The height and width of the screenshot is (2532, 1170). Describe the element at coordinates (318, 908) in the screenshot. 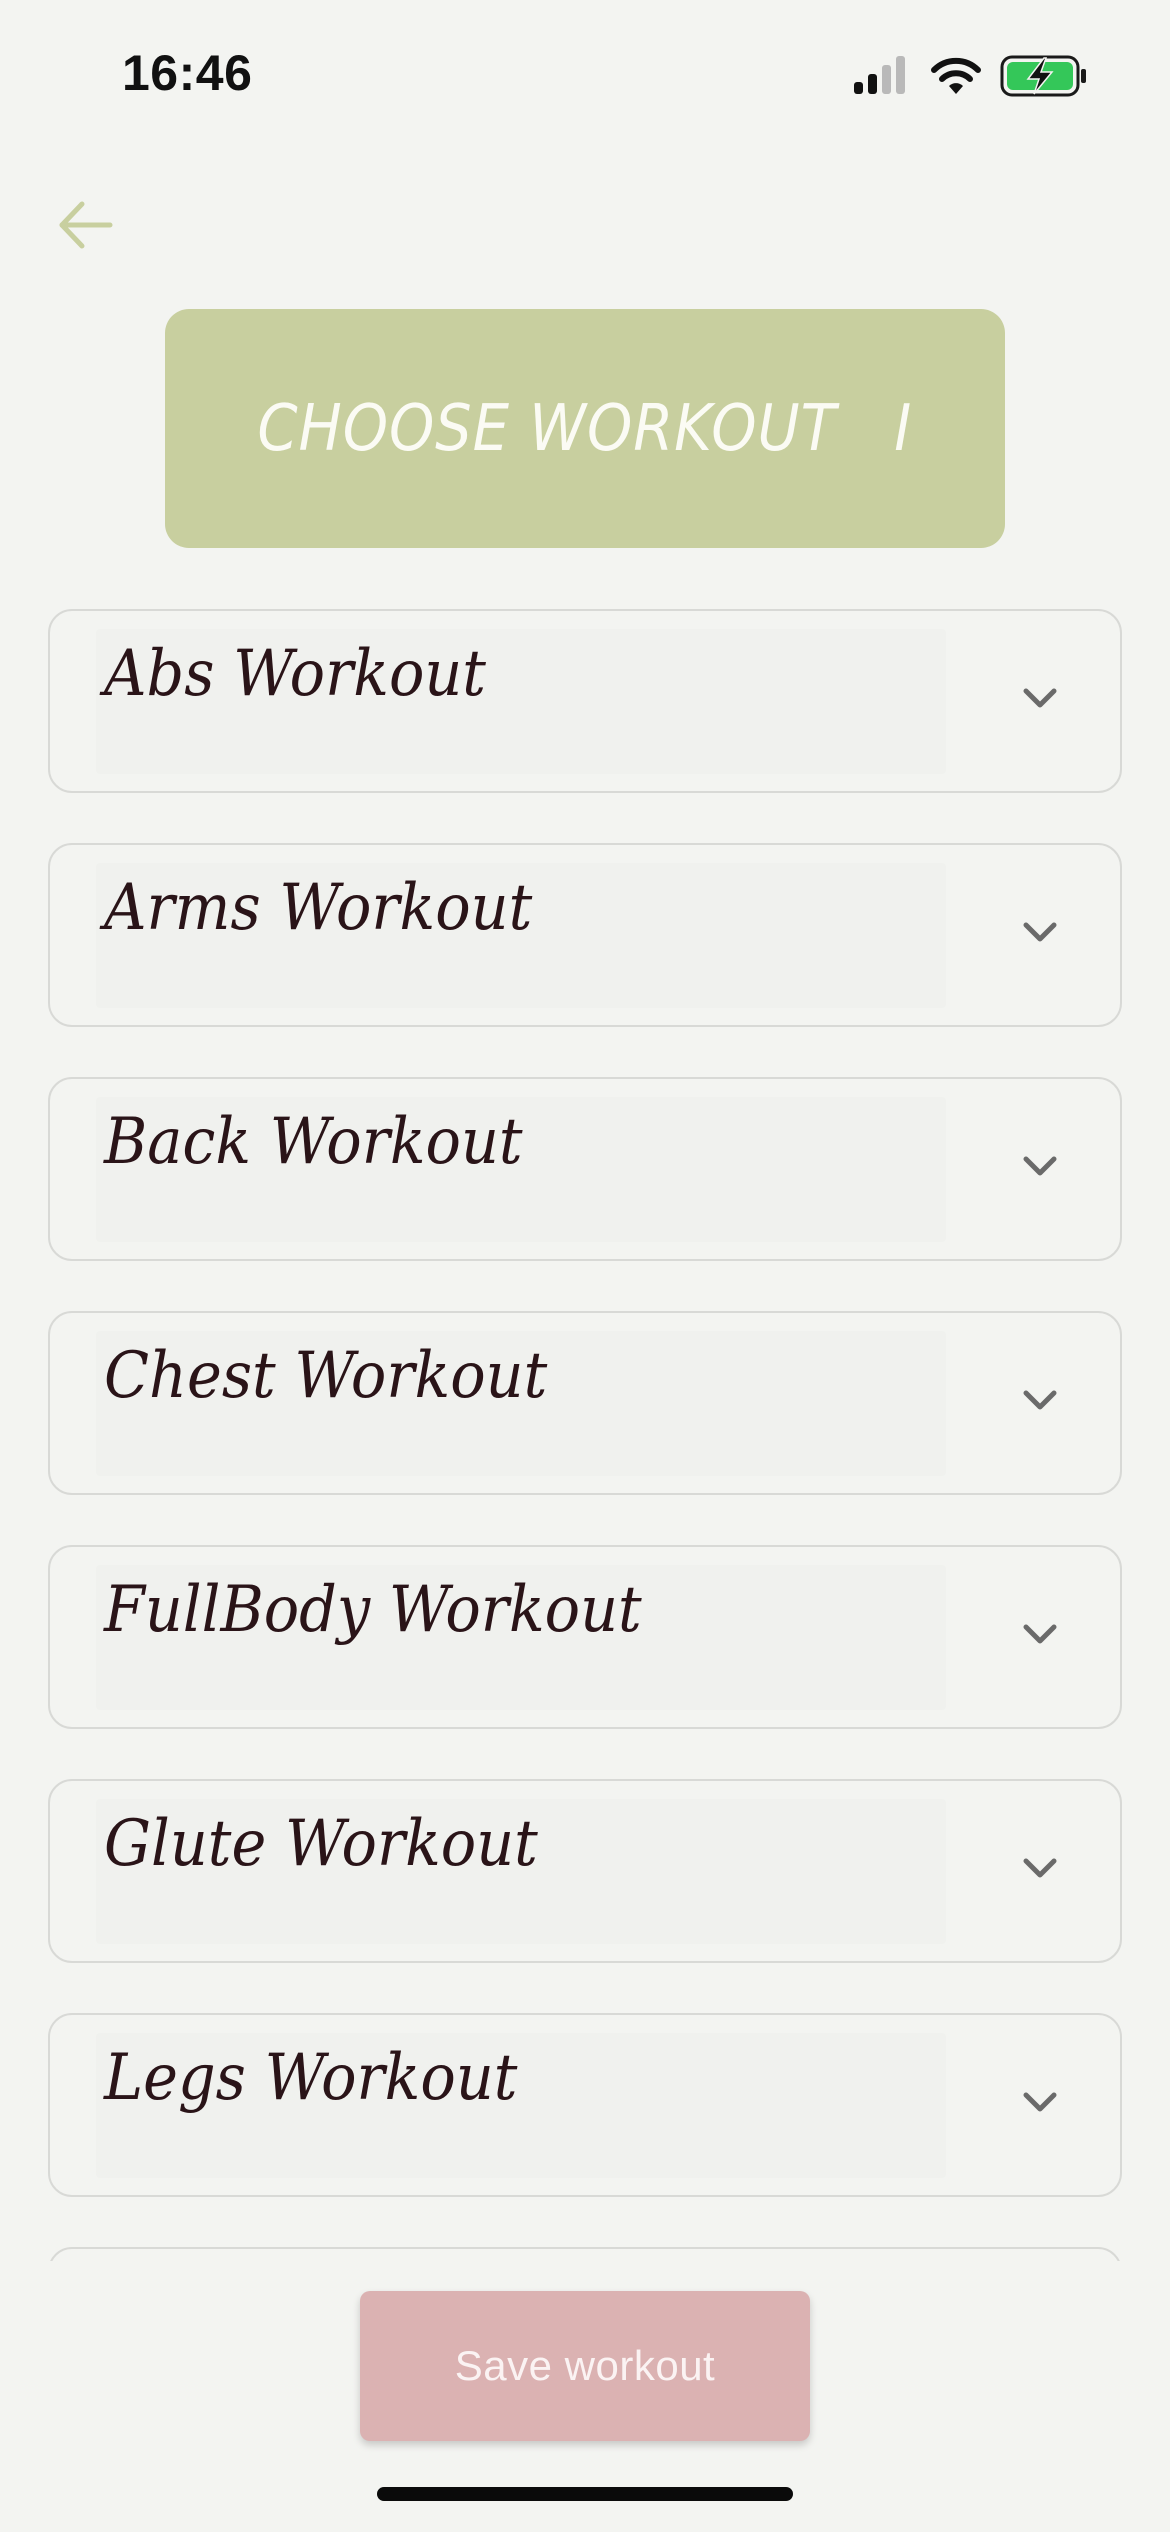

I see `workout-label: Arms Workout` at that location.